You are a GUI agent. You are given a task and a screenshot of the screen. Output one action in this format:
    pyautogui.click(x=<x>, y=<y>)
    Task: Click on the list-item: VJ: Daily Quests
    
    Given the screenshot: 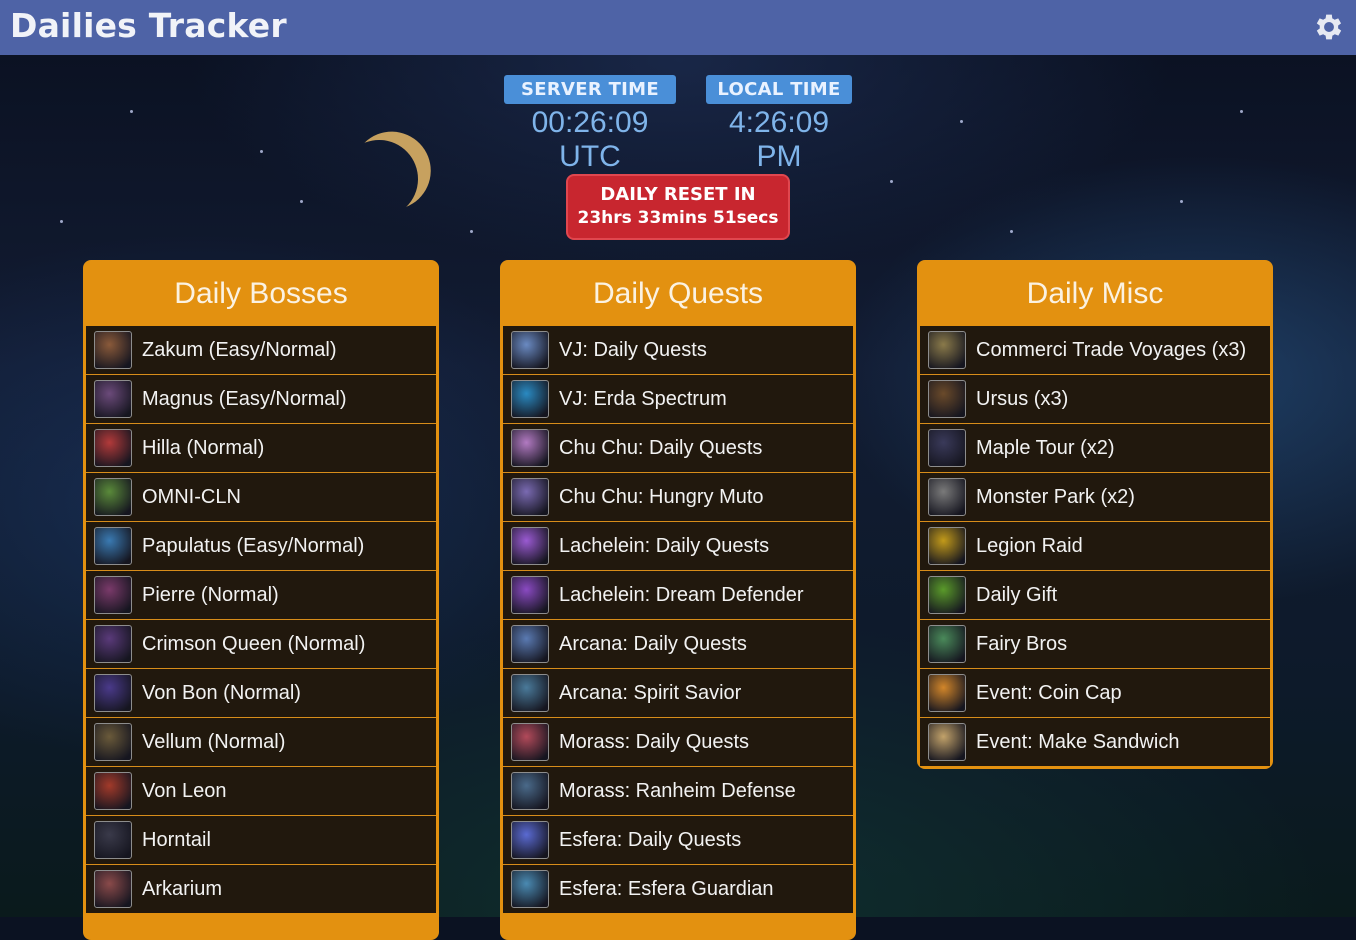 What is the action you would take?
    pyautogui.click(x=678, y=350)
    